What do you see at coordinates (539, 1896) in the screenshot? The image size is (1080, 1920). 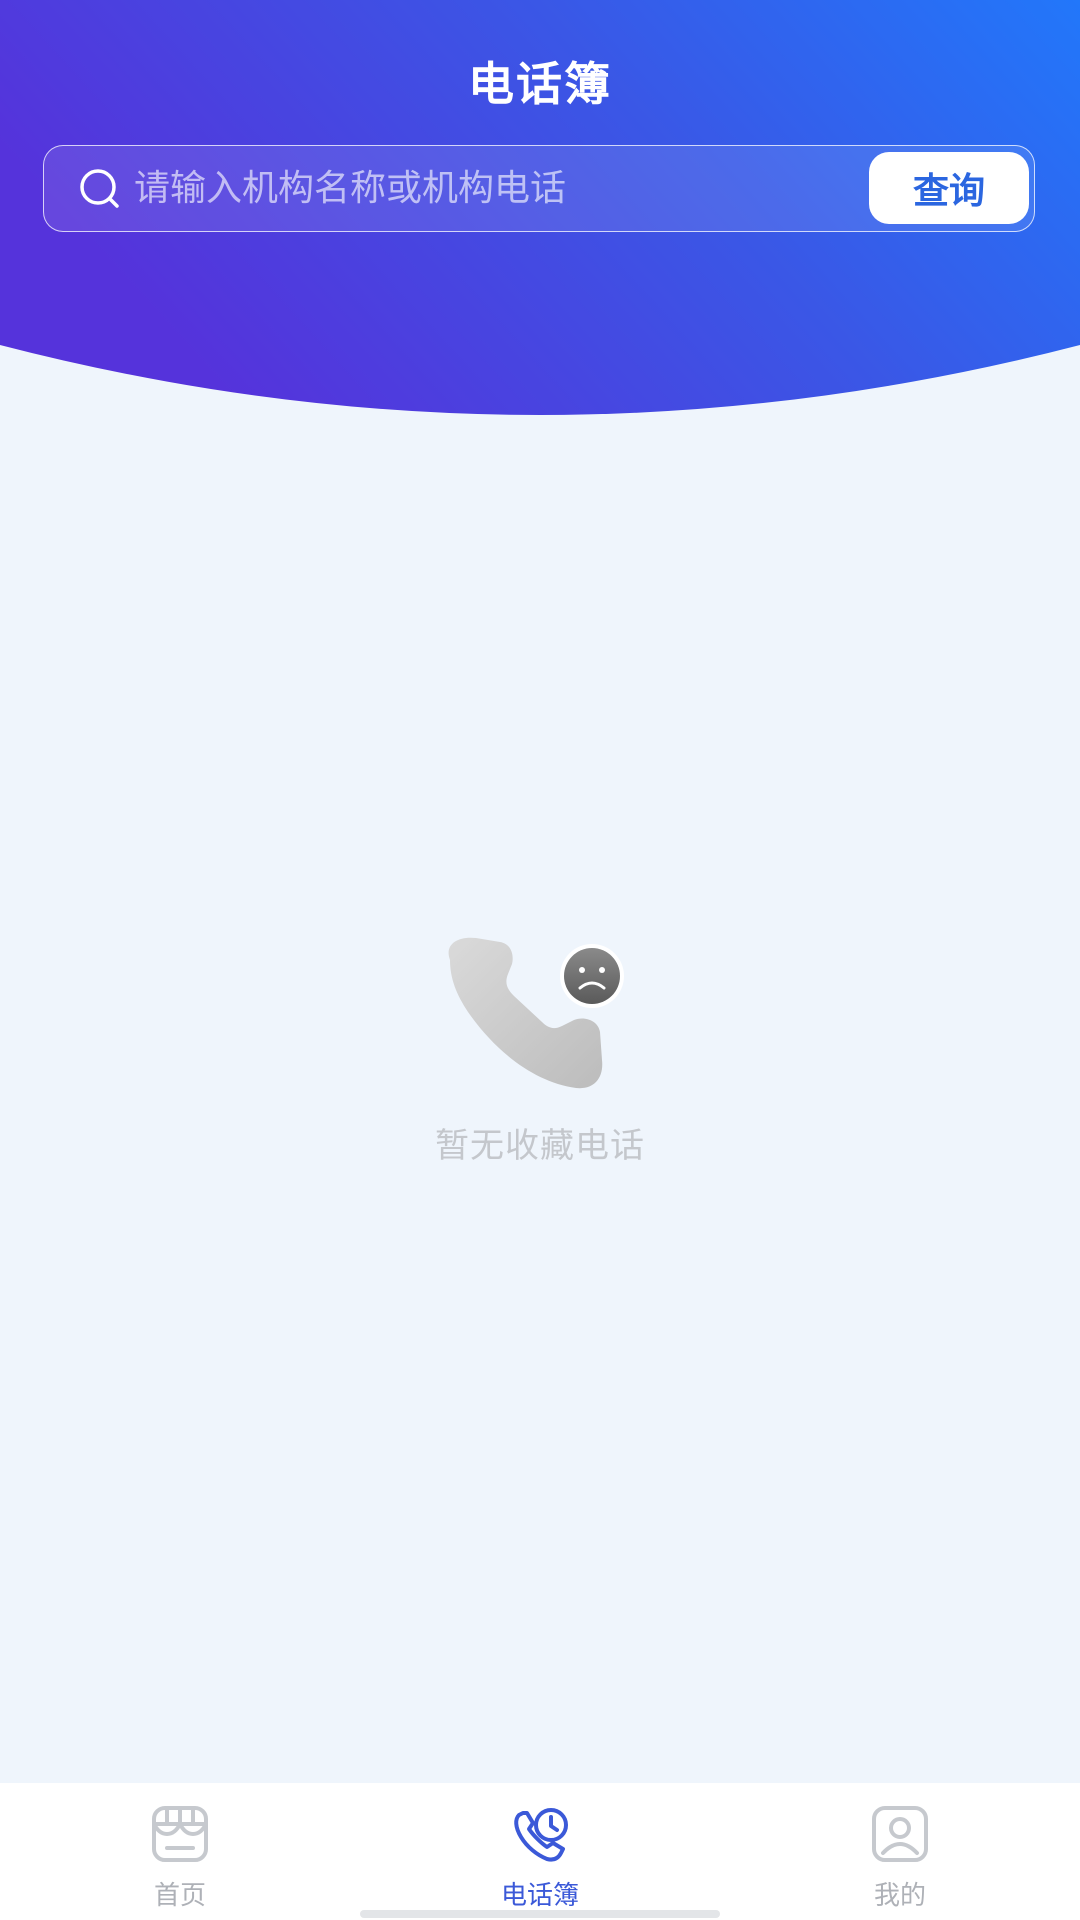 I see `tab-phonebook-label: 电话簿` at bounding box center [539, 1896].